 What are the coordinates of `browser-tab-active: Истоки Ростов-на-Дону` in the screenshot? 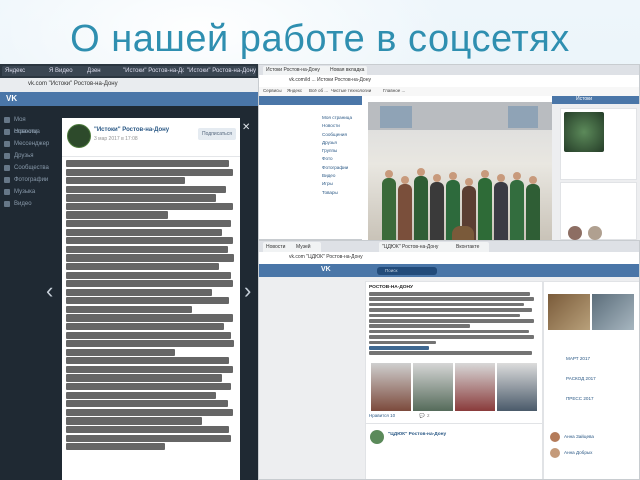 It's located at (296, 70).